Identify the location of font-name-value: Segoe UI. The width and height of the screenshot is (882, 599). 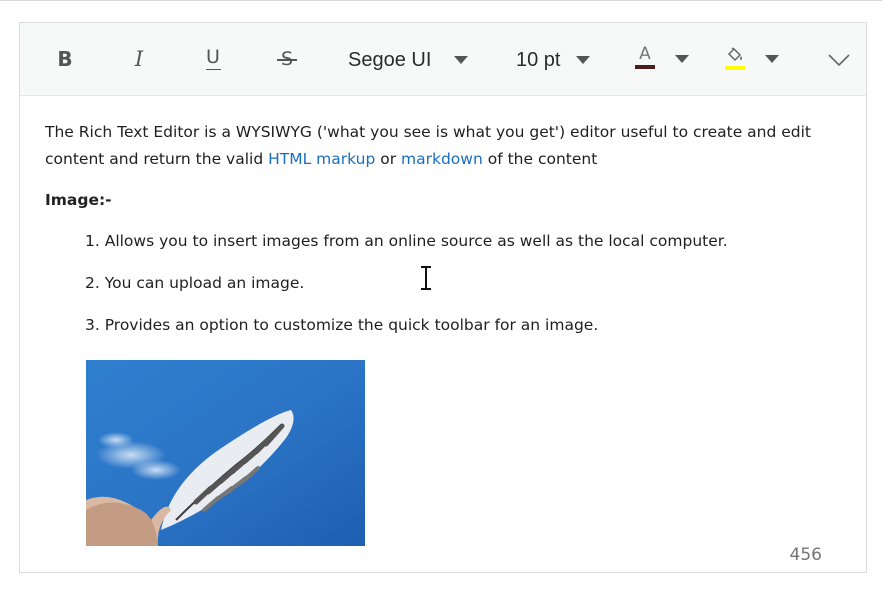
(390, 59).